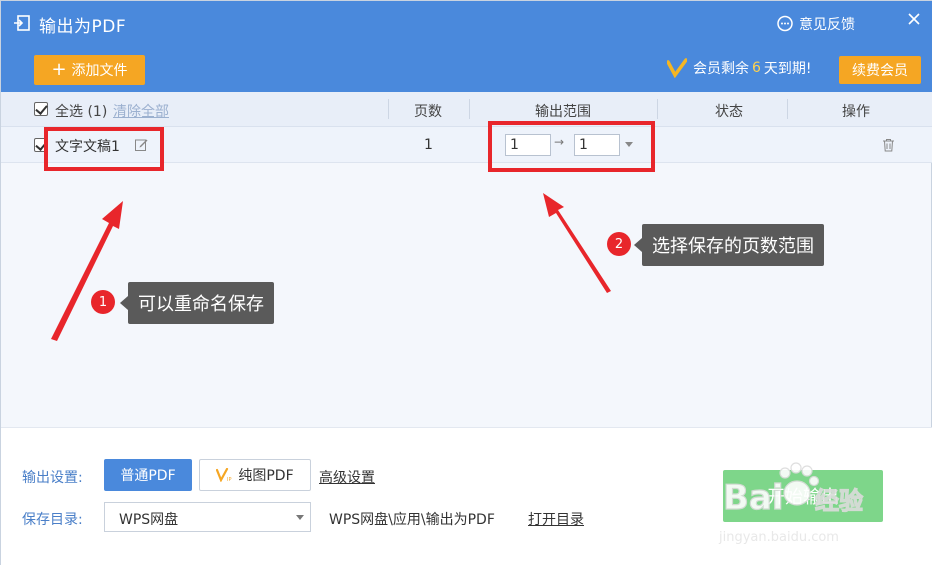  I want to click on normal-pdf-button: 普通PDF, so click(148, 475).